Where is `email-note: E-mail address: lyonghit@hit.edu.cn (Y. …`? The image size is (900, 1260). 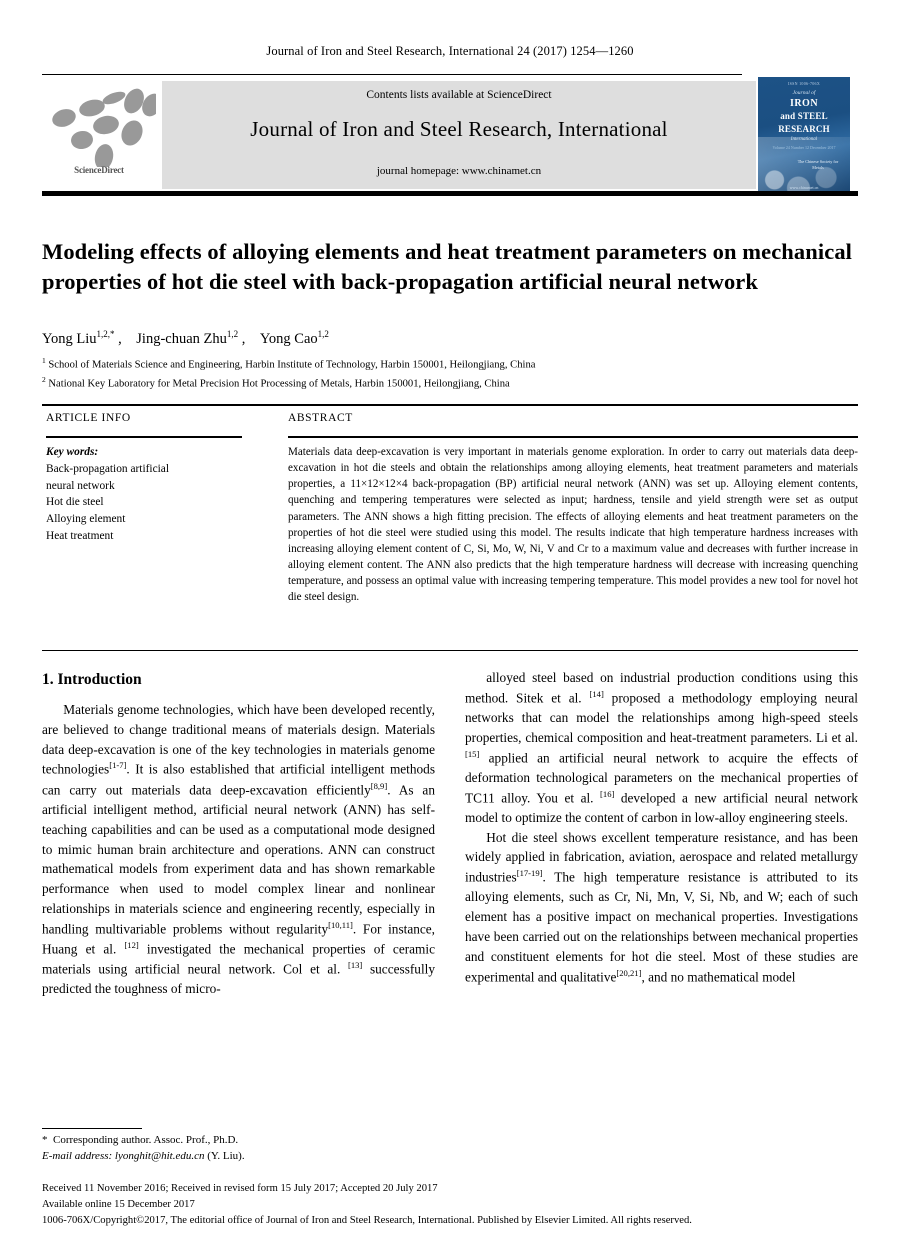
email-note: E-mail address: lyonghit@hit.edu.cn (Y. … is located at coordinates (242, 1157).